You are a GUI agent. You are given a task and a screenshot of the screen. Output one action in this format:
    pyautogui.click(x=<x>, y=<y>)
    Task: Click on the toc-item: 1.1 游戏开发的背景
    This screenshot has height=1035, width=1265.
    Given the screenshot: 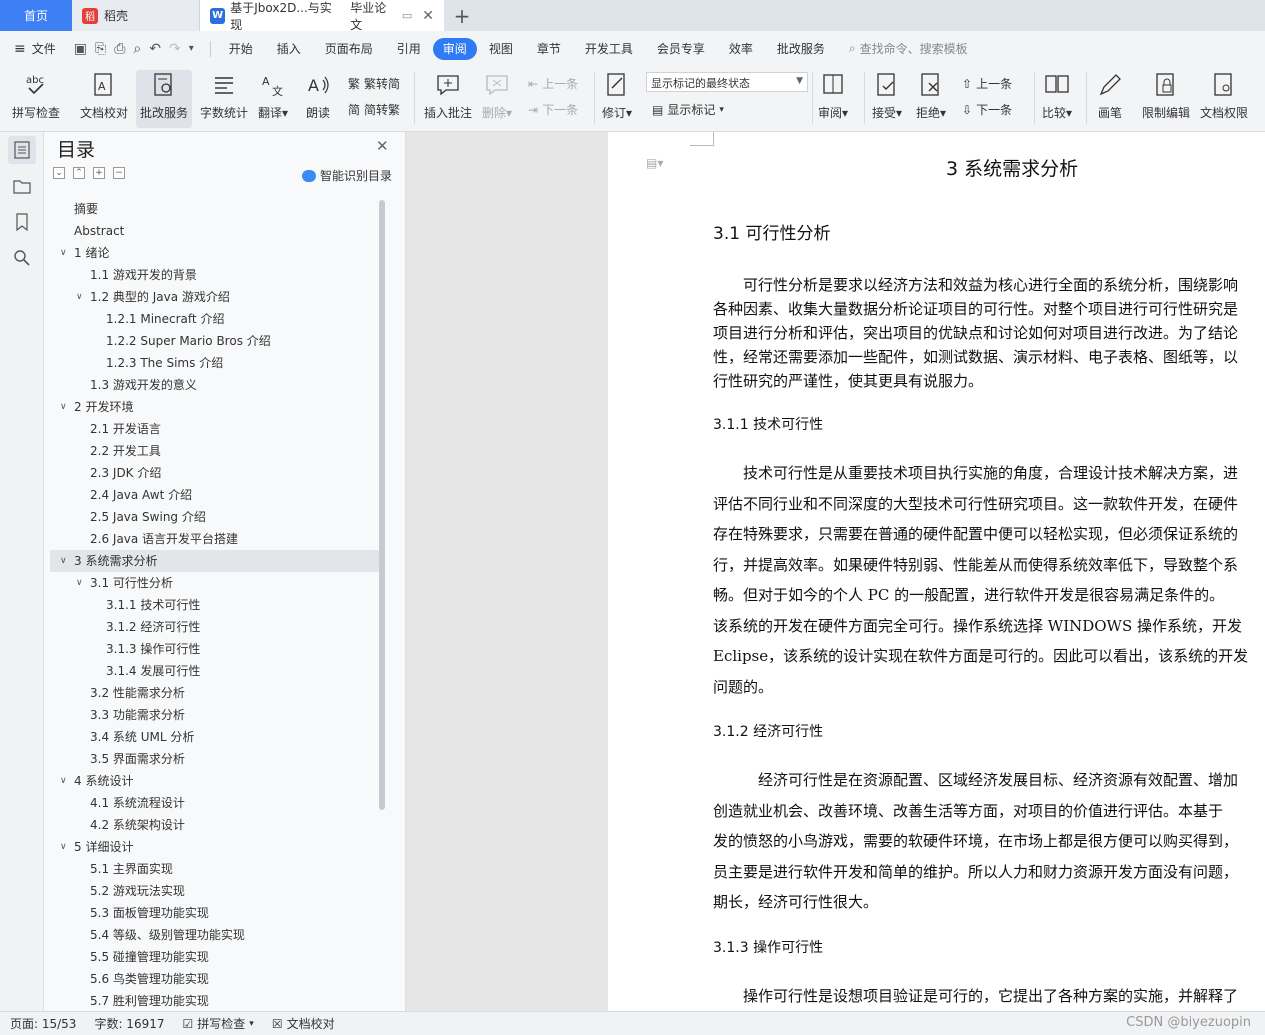 What is the action you would take?
    pyautogui.click(x=215, y=275)
    